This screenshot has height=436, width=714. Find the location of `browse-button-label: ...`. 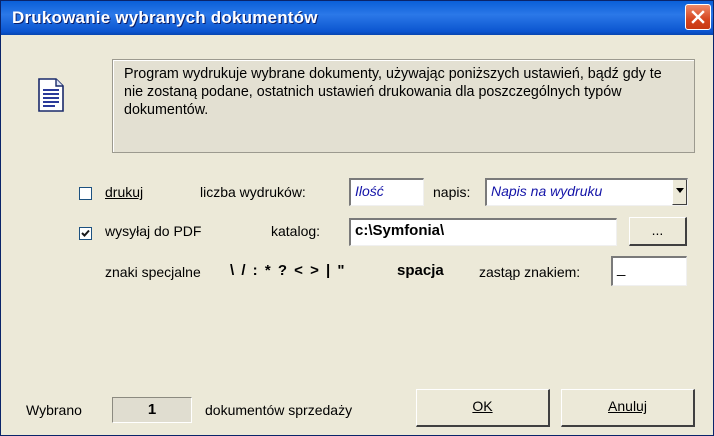

browse-button-label: ... is located at coordinates (657, 230).